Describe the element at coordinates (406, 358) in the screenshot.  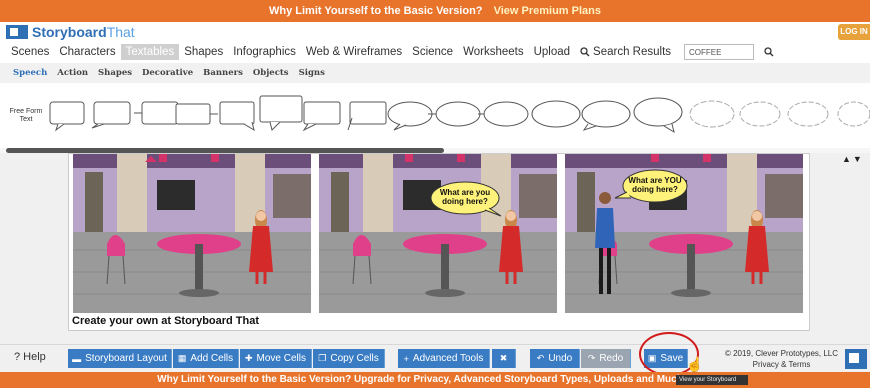
I see `plus-icon: +` at that location.